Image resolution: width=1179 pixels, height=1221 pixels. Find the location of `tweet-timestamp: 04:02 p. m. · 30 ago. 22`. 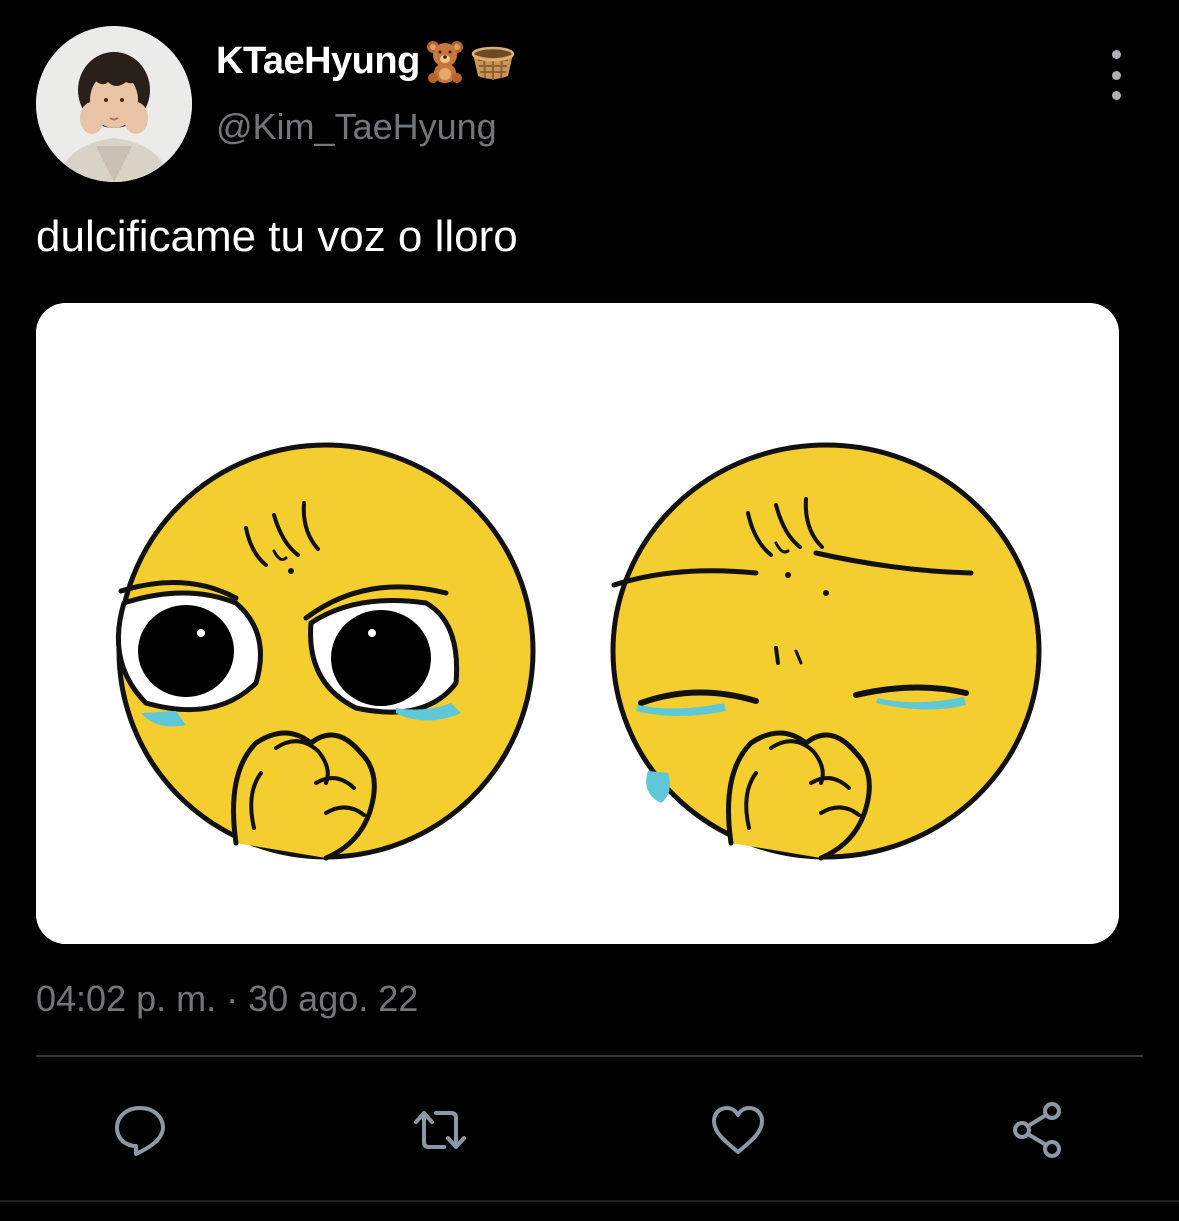

tweet-timestamp: 04:02 p. m. · 30 ago. 22 is located at coordinates (227, 999).